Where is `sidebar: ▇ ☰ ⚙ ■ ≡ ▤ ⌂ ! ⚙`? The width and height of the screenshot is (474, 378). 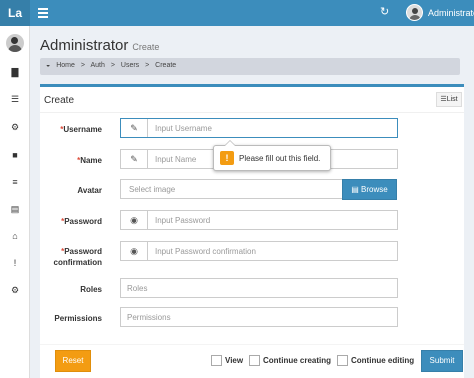
sidebar: ▇ ☰ ⚙ ■ ≡ ▤ ⌂ ! ⚙ is located at coordinates (15, 202).